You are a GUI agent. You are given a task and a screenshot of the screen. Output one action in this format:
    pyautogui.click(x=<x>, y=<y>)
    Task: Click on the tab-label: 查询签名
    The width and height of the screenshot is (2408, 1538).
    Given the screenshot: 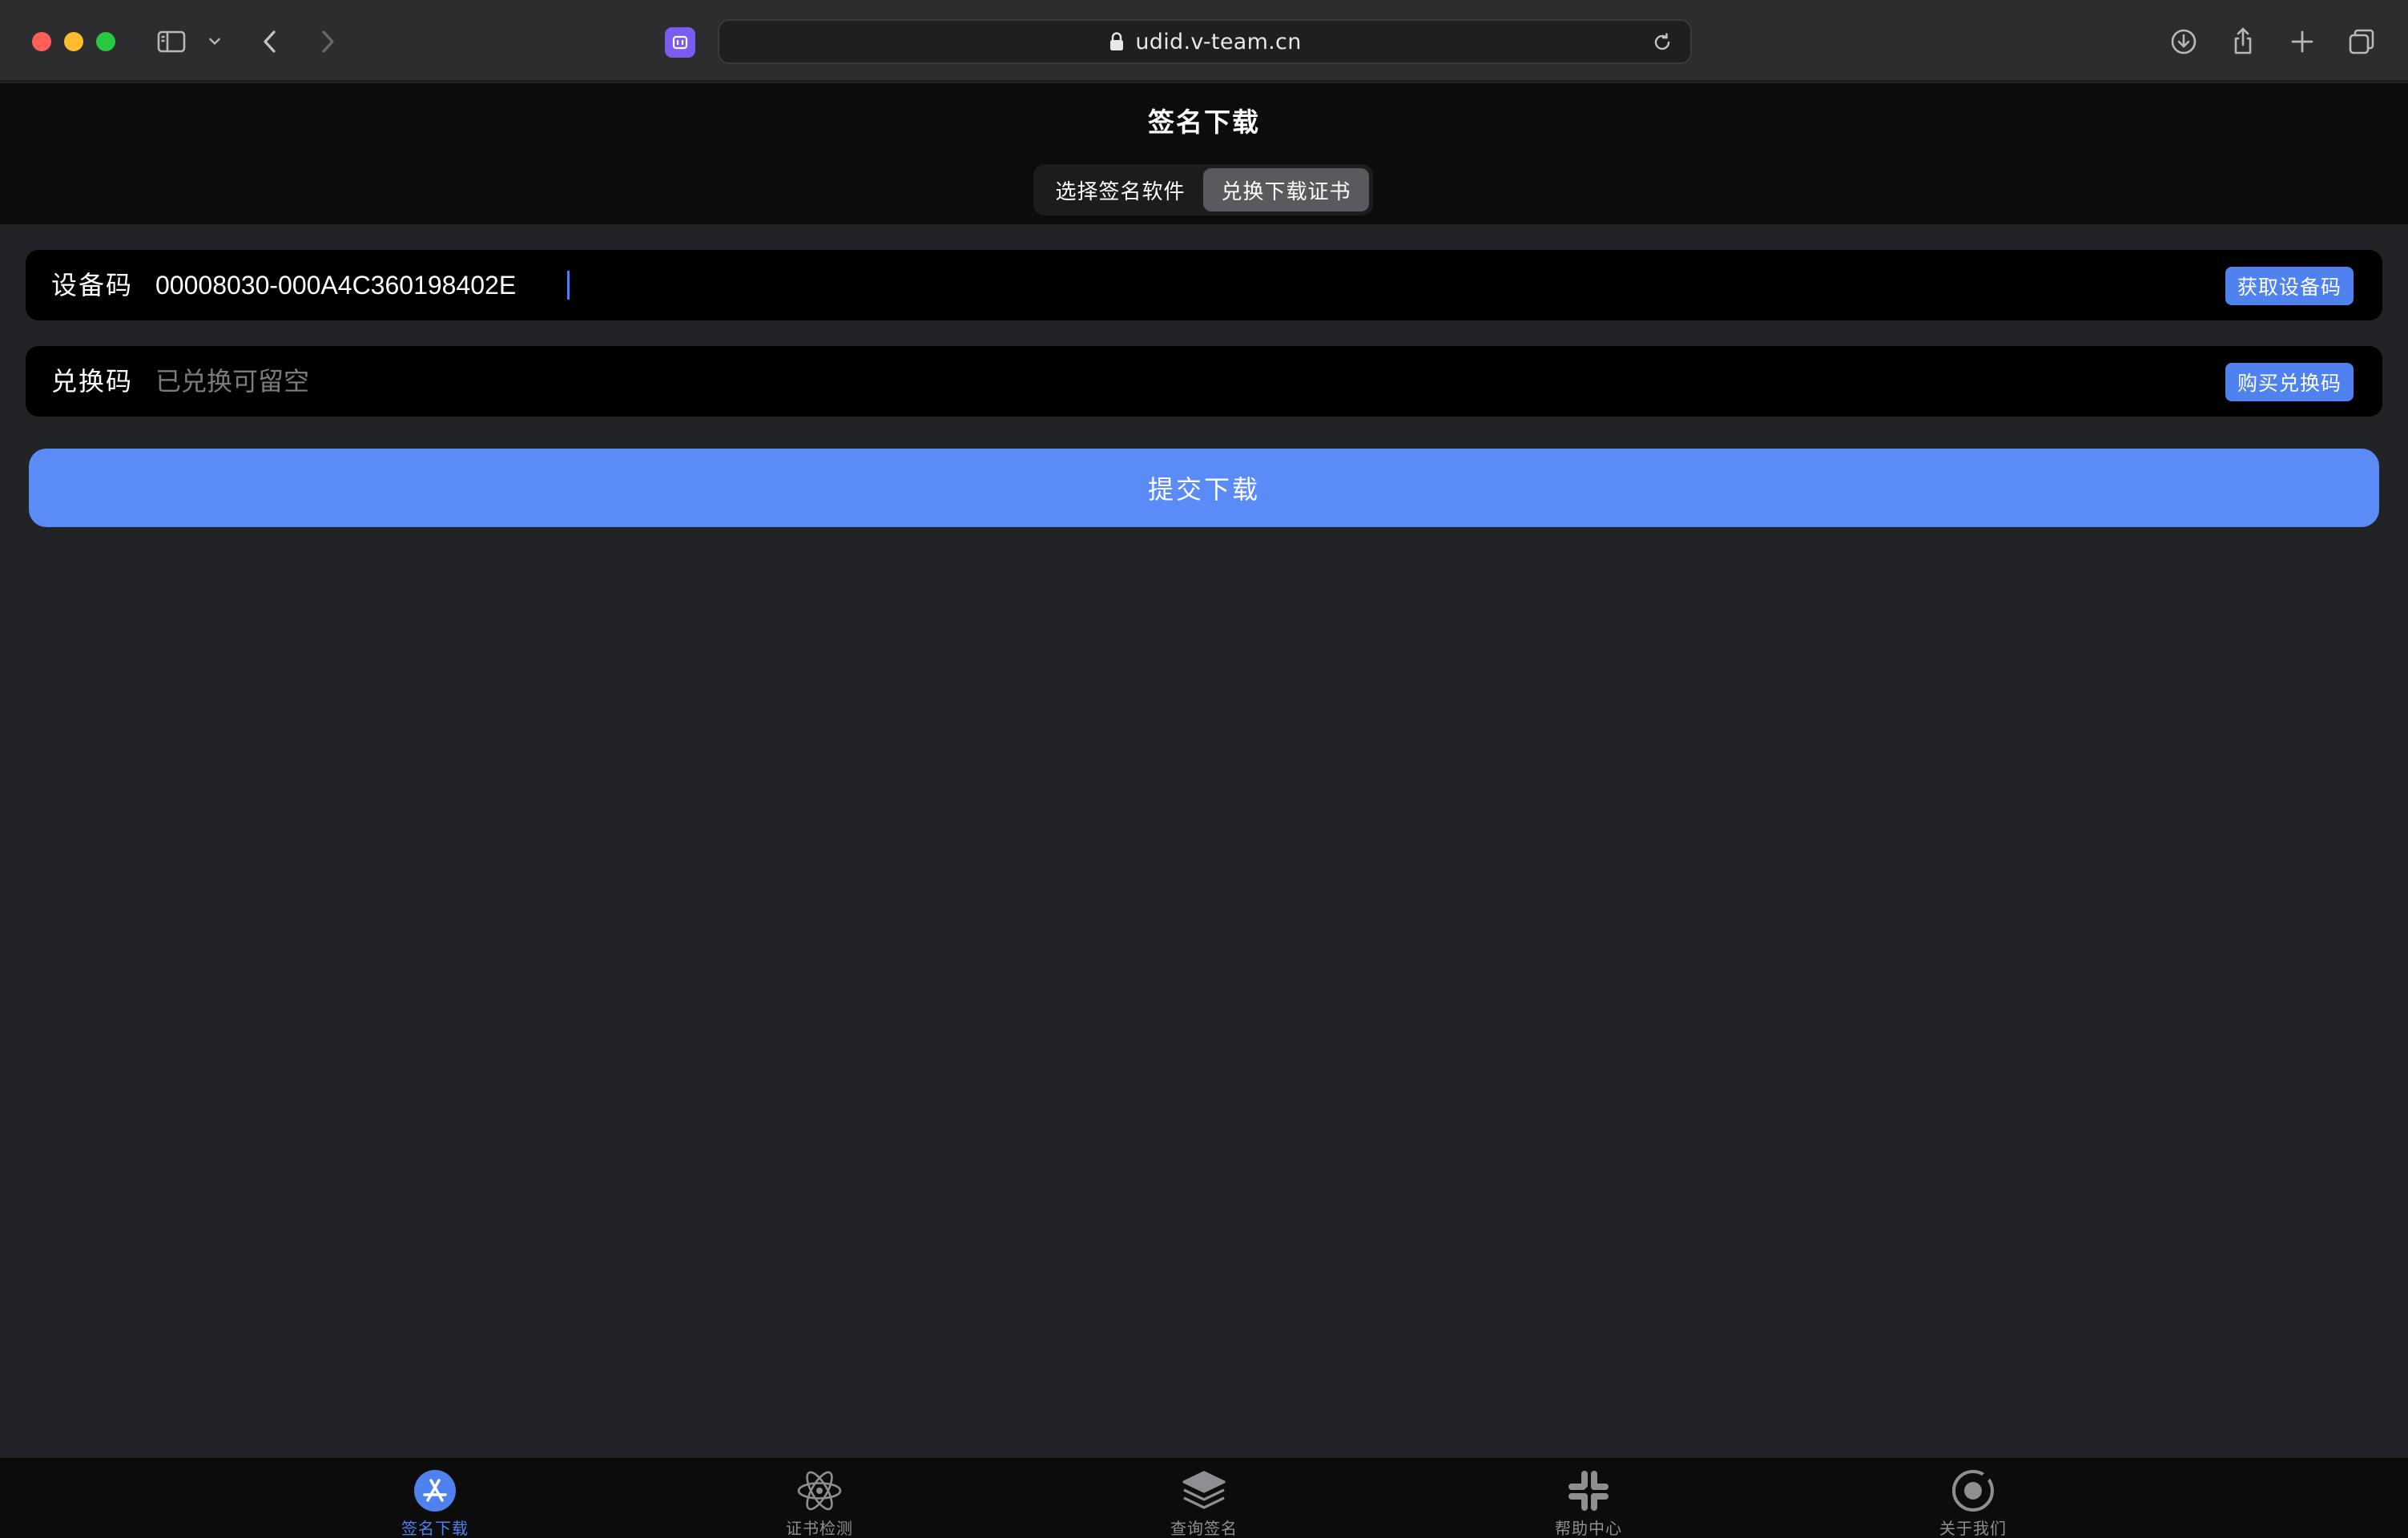 What is the action you would take?
    pyautogui.click(x=1204, y=1528)
    